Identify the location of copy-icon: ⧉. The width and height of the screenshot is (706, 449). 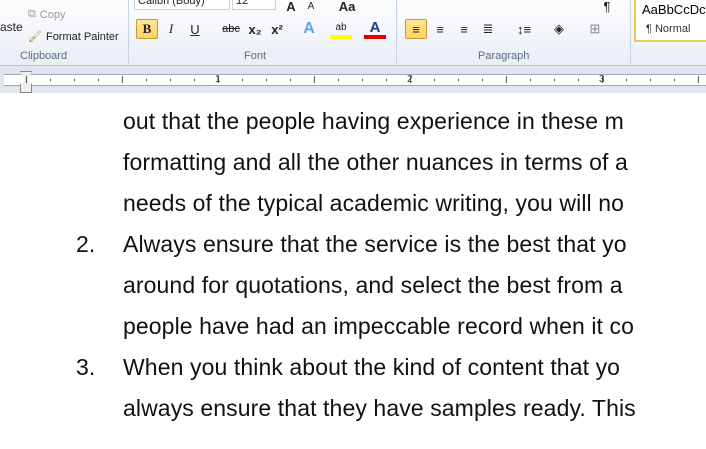
(32, 14).